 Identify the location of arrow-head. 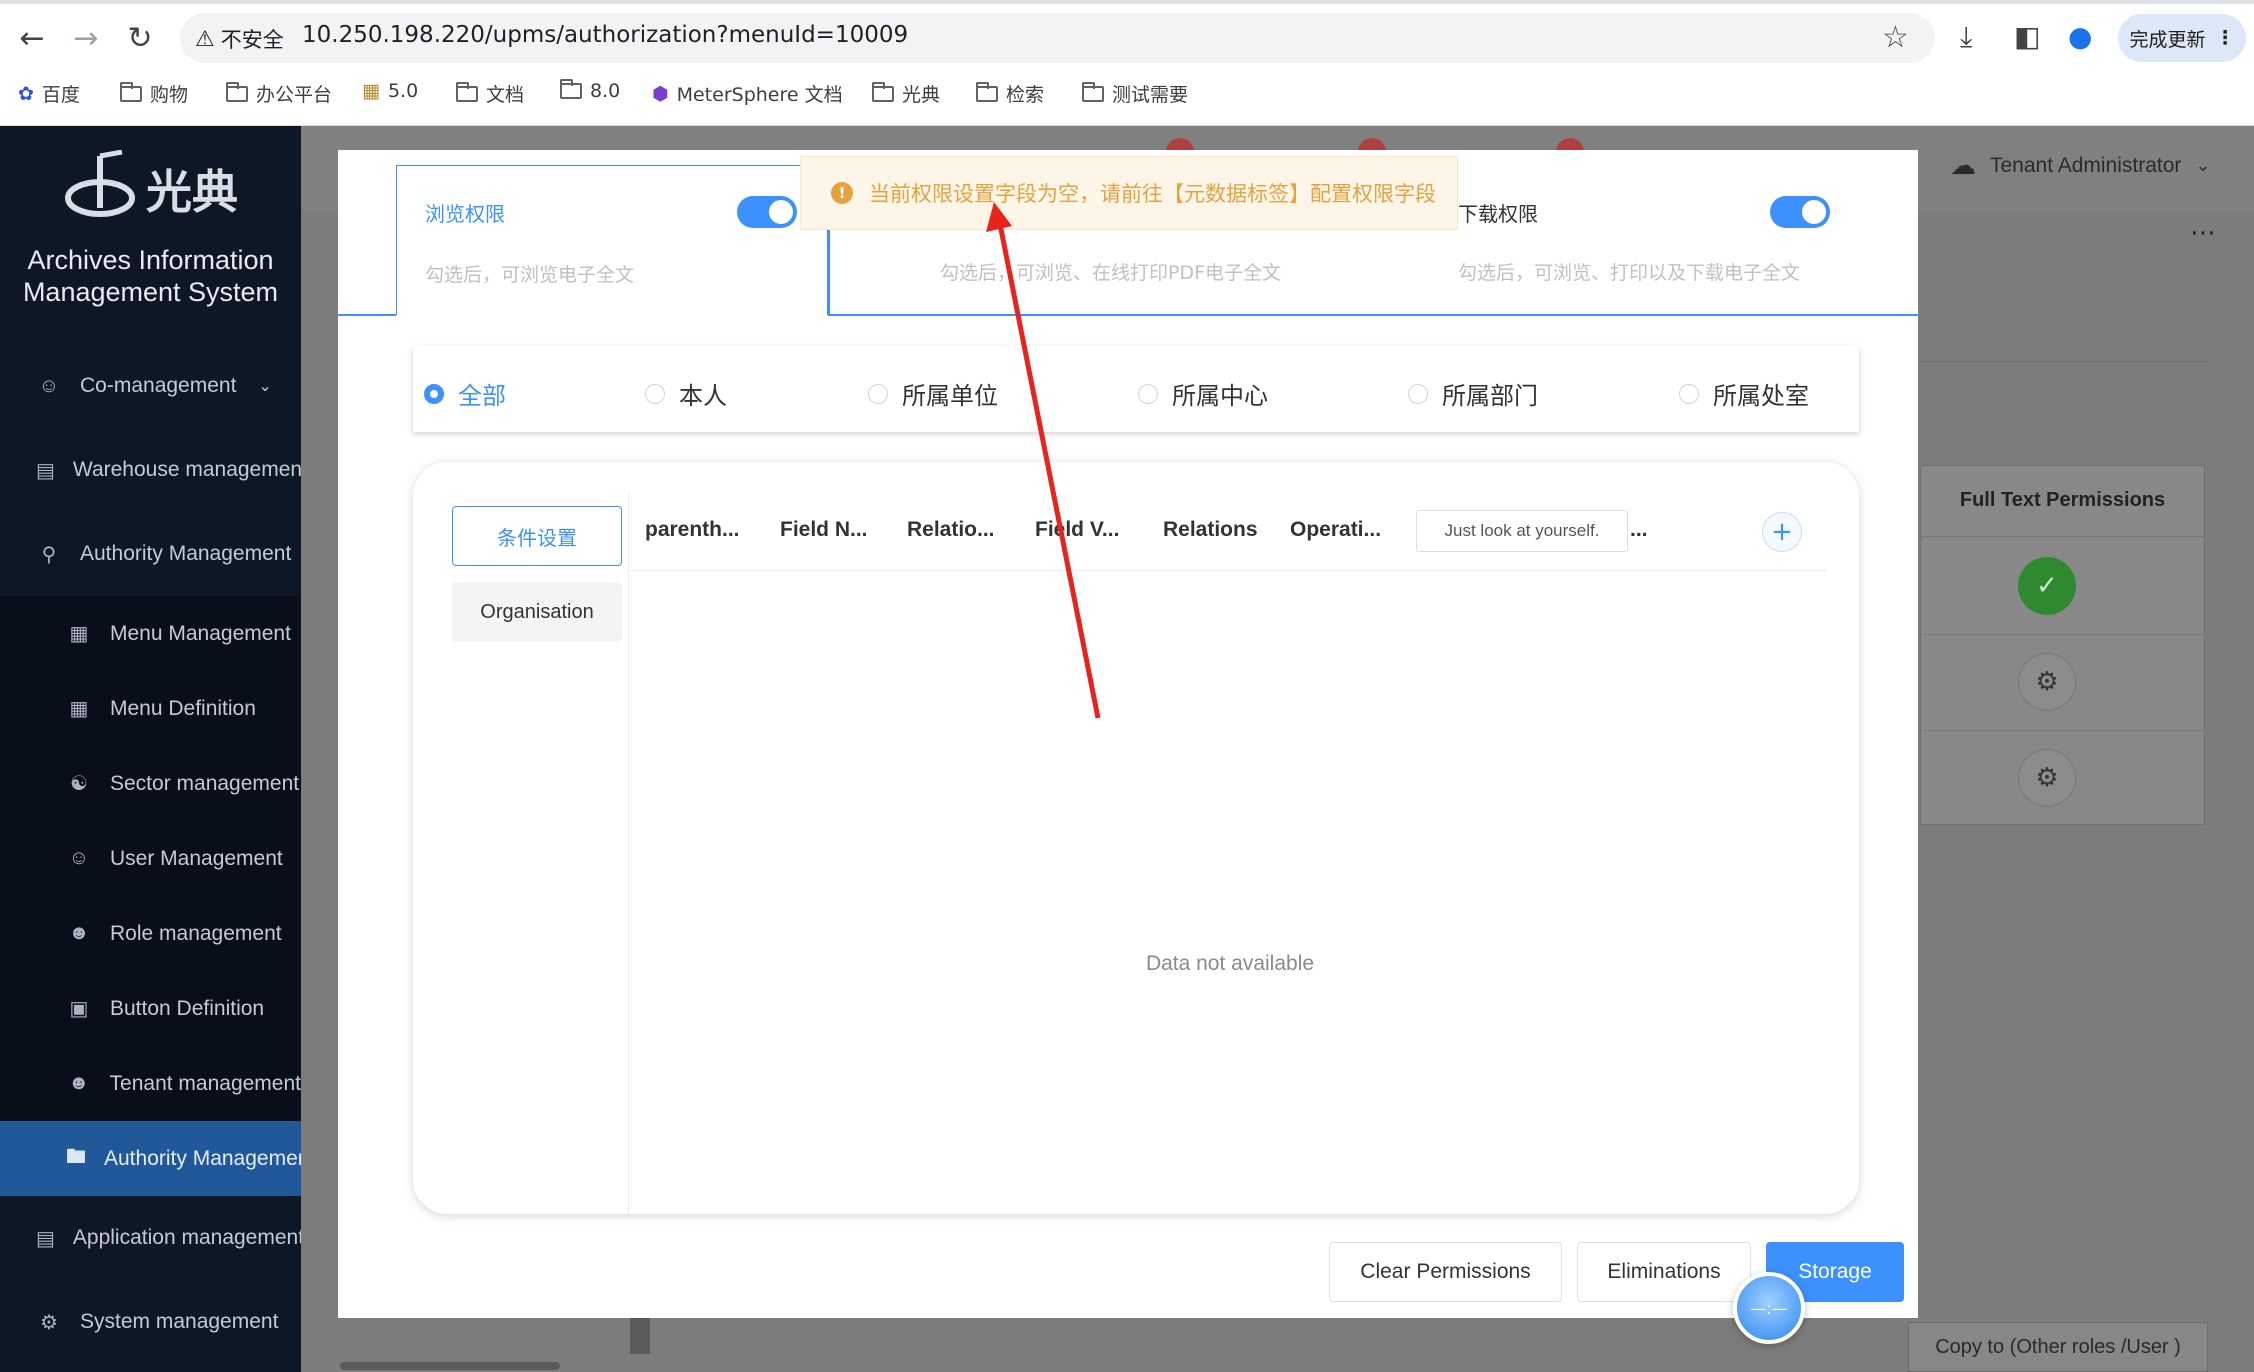
(999, 217).